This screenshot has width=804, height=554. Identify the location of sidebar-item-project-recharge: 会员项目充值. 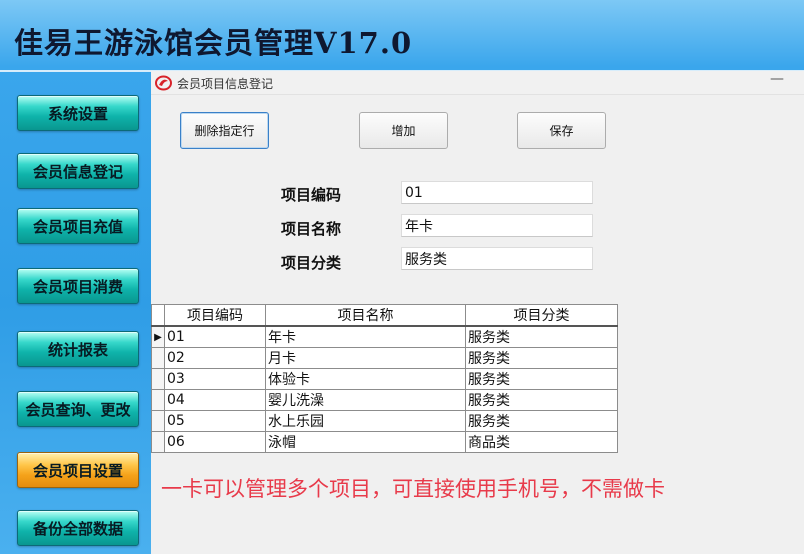
(78, 226).